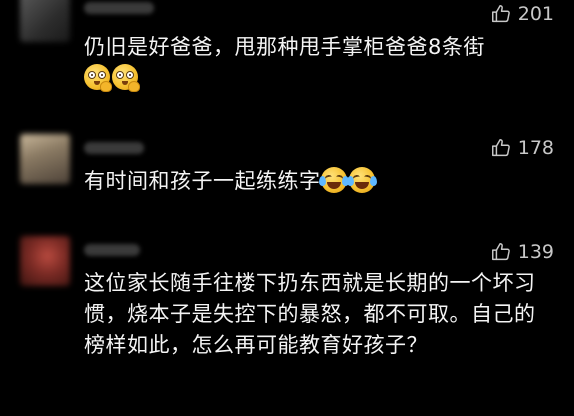  I want to click on like-count: 139, so click(535, 252).